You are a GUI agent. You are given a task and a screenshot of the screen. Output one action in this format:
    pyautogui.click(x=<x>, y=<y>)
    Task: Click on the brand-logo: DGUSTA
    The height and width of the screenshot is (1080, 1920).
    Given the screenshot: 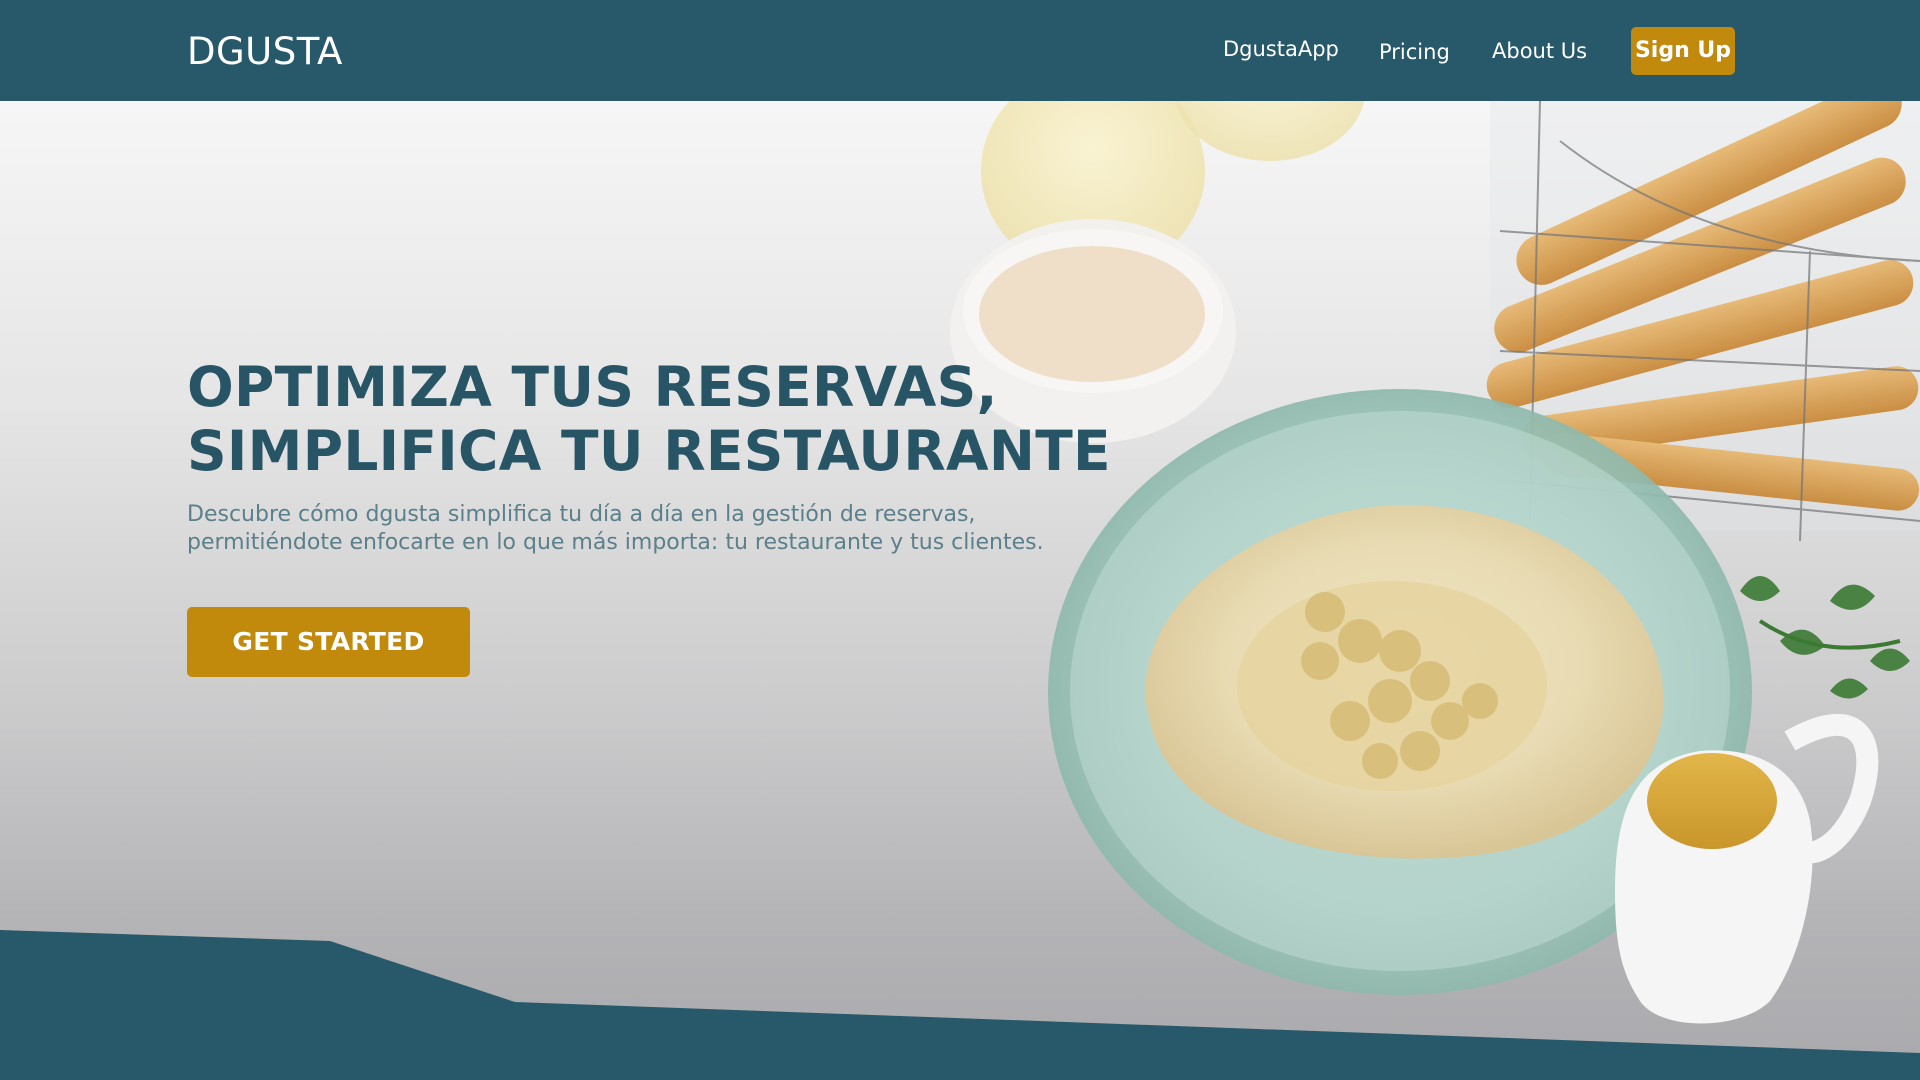 What is the action you would take?
    pyautogui.click(x=265, y=51)
    